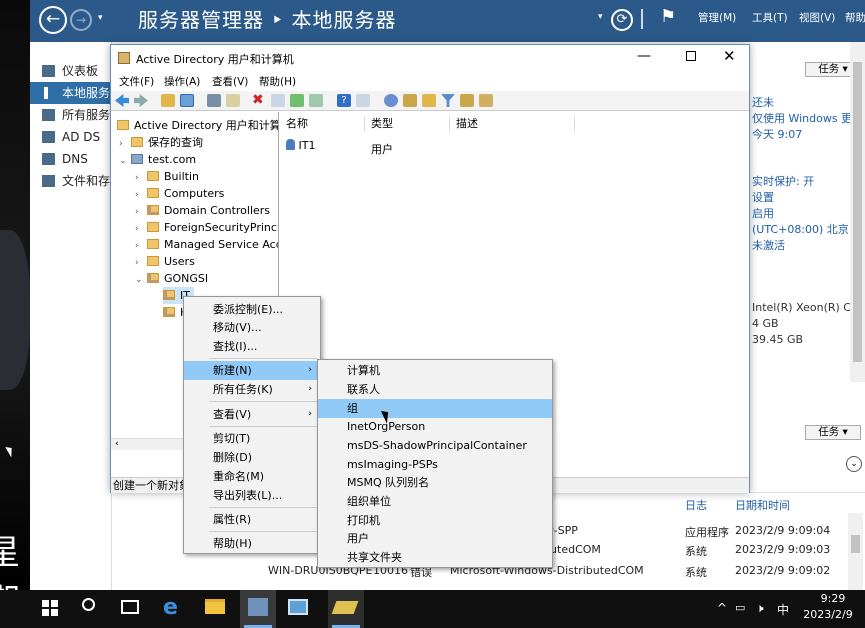 This screenshot has width=865, height=628. Describe the element at coordinates (233, 100) in the screenshot. I see `copy-icon` at that location.